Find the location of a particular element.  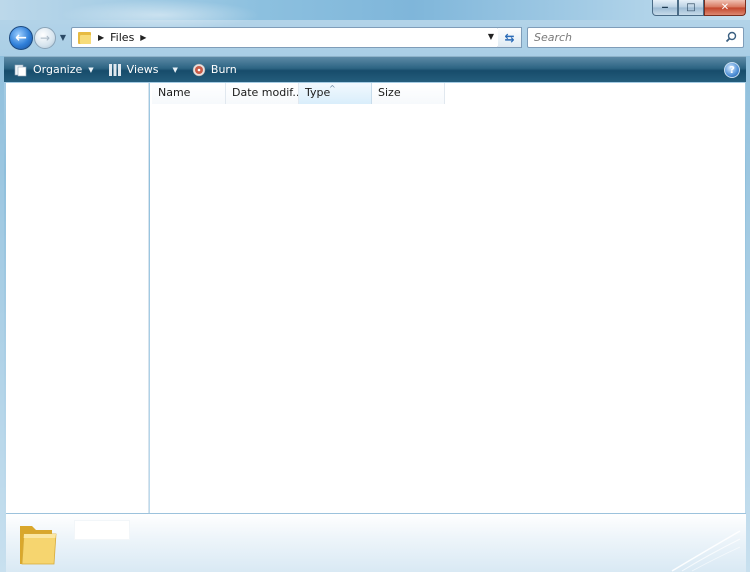

forward-arrow-icon: → is located at coordinates (45, 38).